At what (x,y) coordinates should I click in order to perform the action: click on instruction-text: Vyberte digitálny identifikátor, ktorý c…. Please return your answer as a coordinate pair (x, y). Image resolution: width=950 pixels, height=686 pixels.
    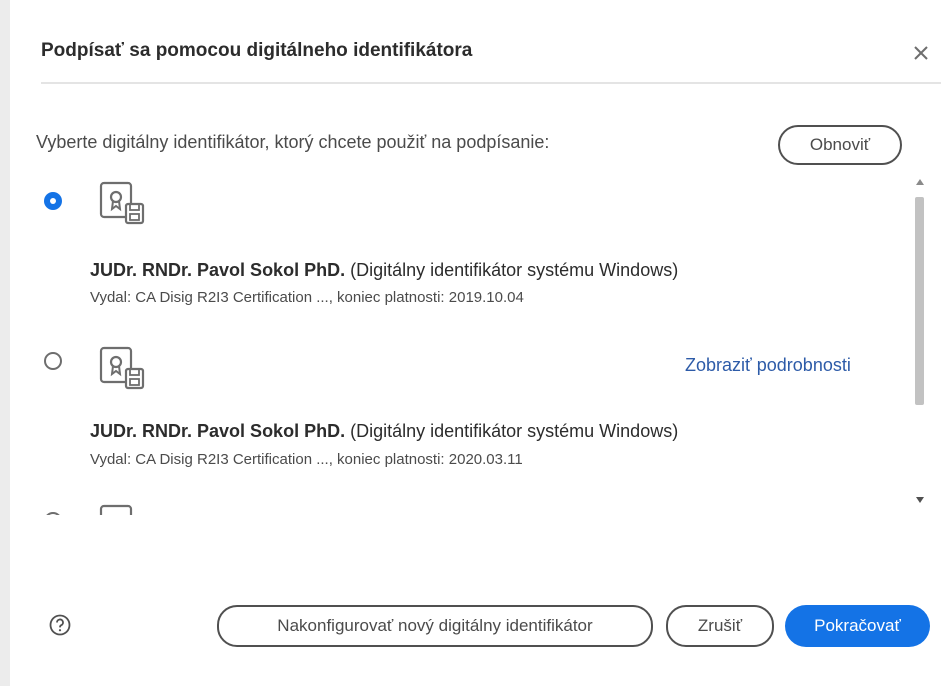
    Looking at the image, I should click on (293, 142).